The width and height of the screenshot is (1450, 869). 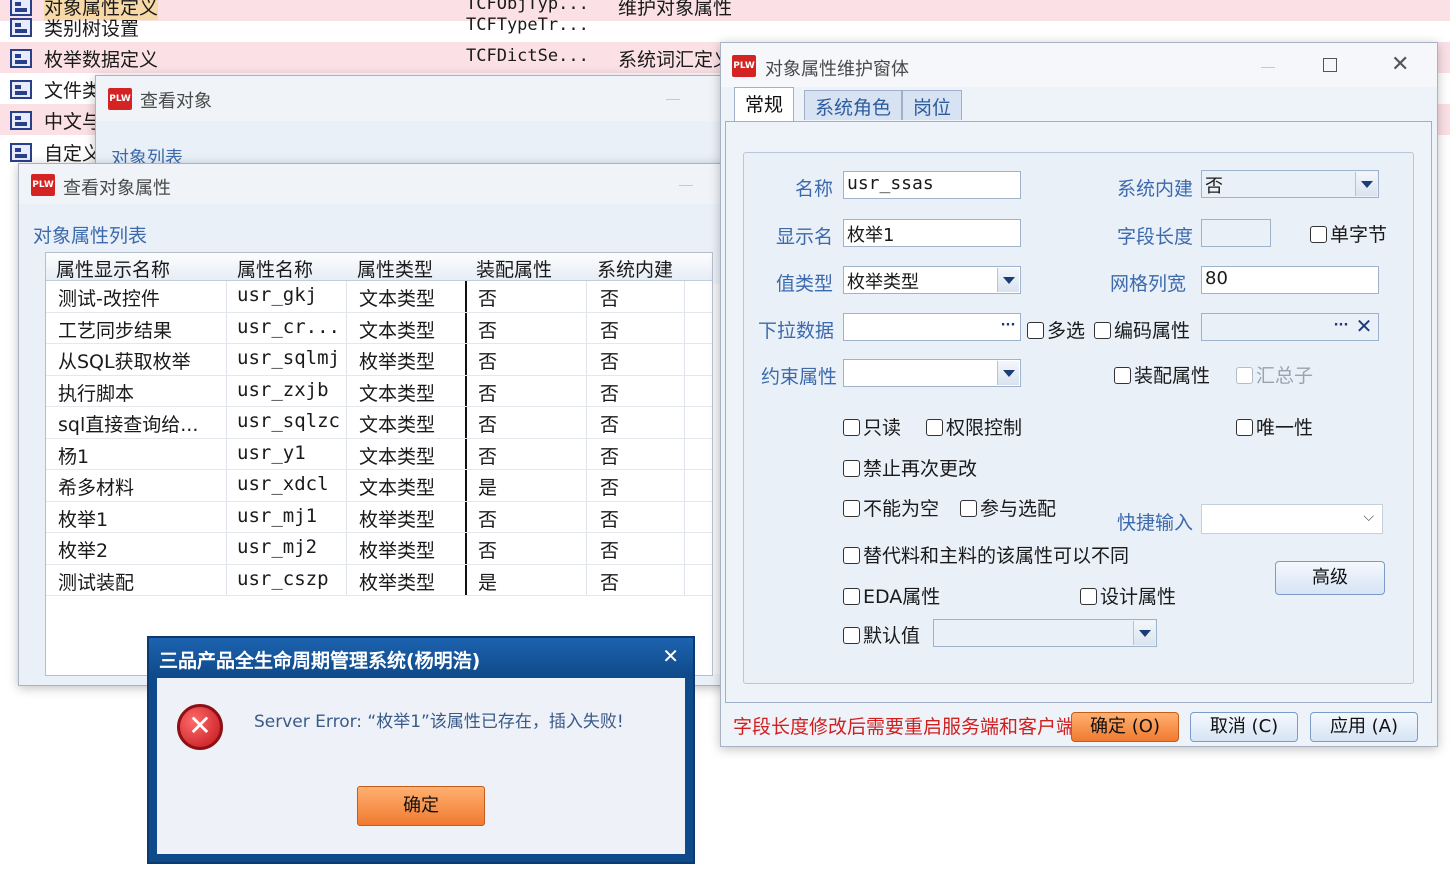 I want to click on encode-attr-checkbox: 编码属性, so click(x=1142, y=329).